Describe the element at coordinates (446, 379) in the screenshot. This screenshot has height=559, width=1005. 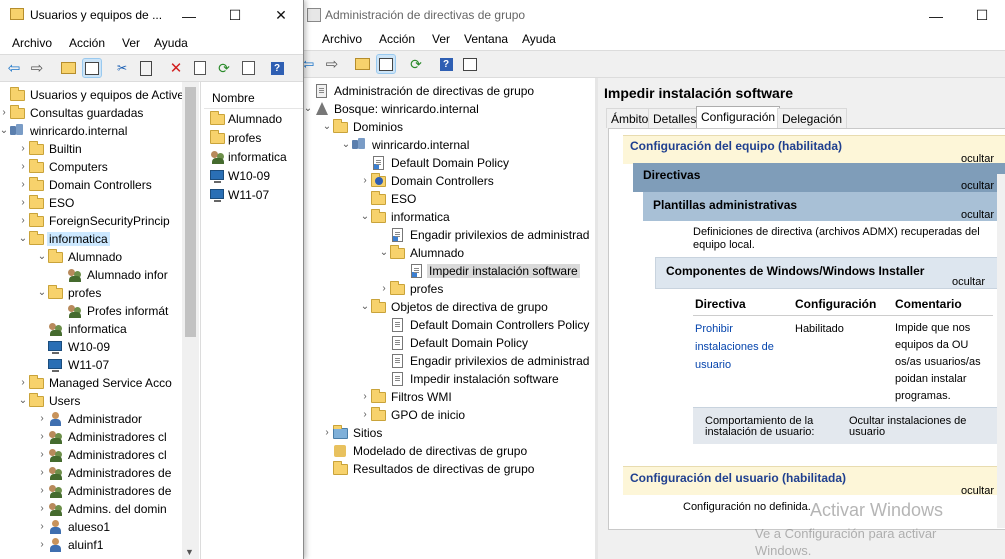
I see `gpmc-node-impedir: Impedir instalación software` at that location.